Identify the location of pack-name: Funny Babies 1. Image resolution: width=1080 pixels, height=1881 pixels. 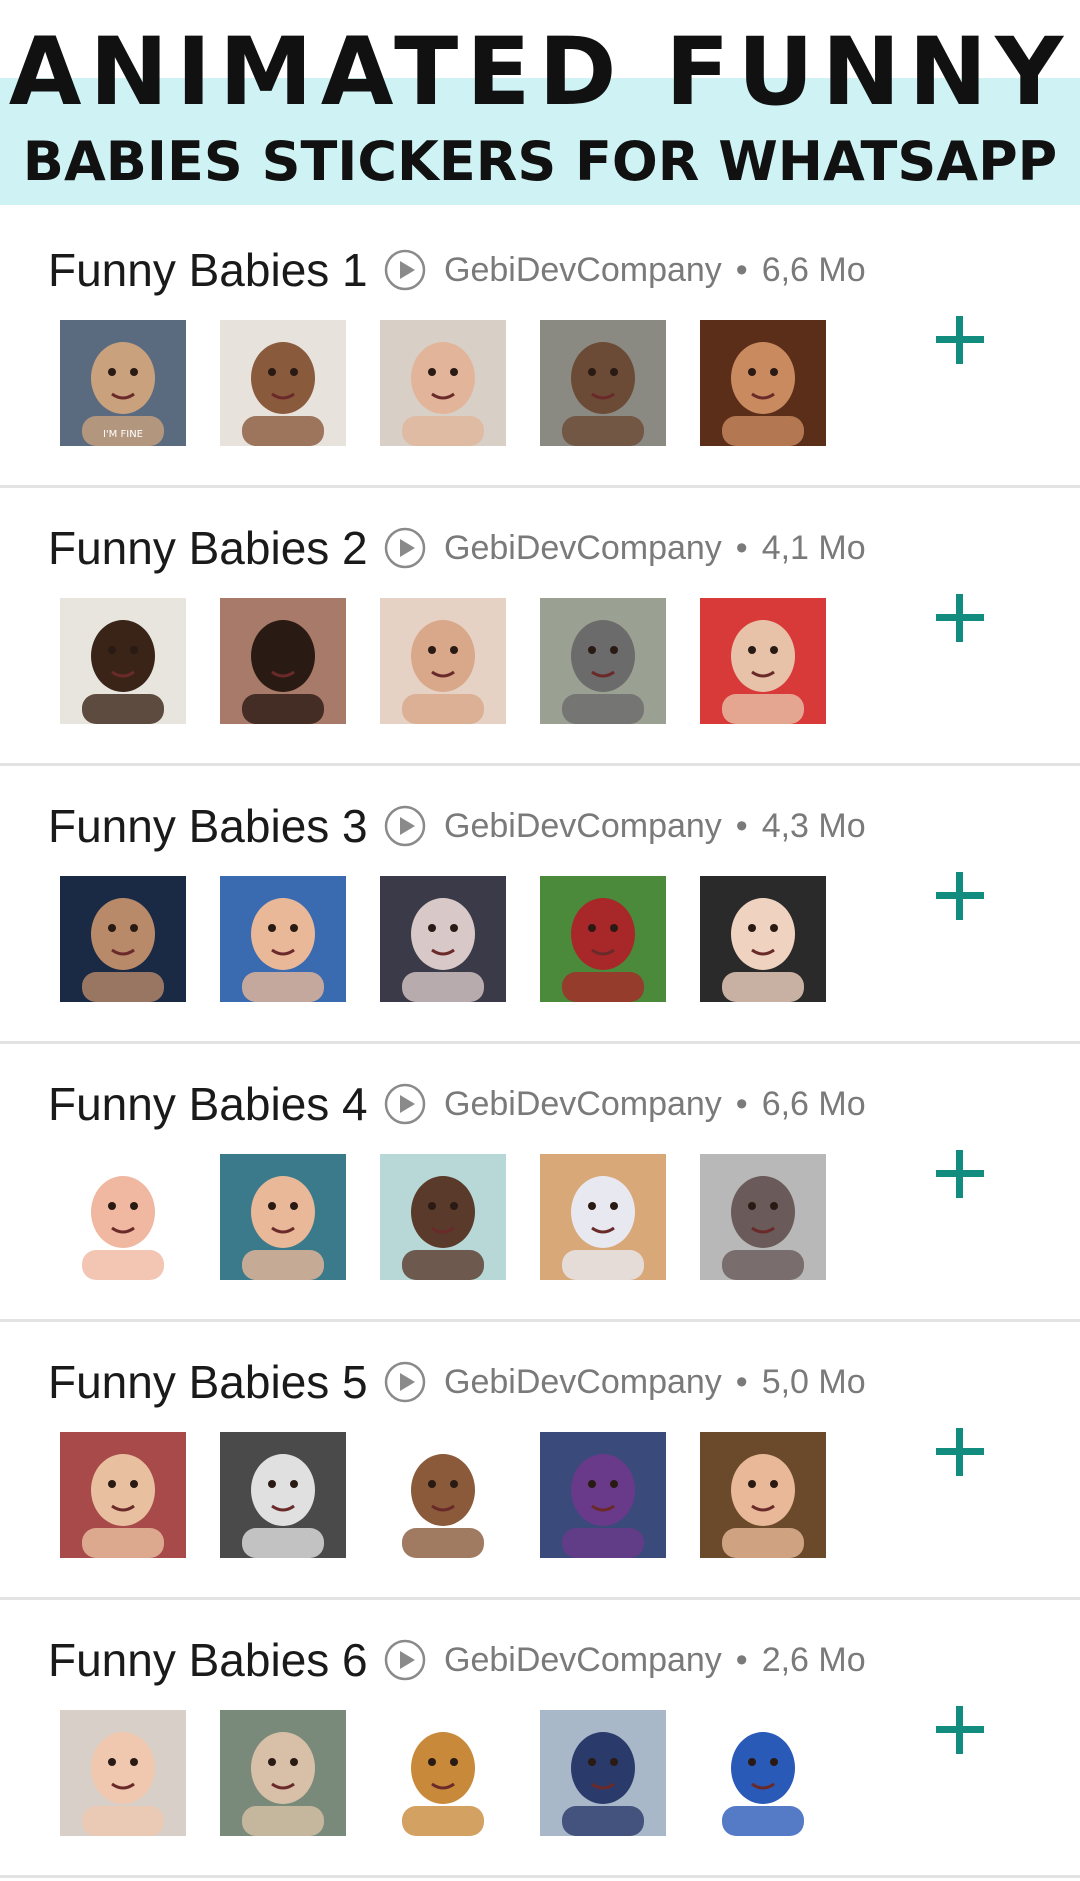
(208, 270).